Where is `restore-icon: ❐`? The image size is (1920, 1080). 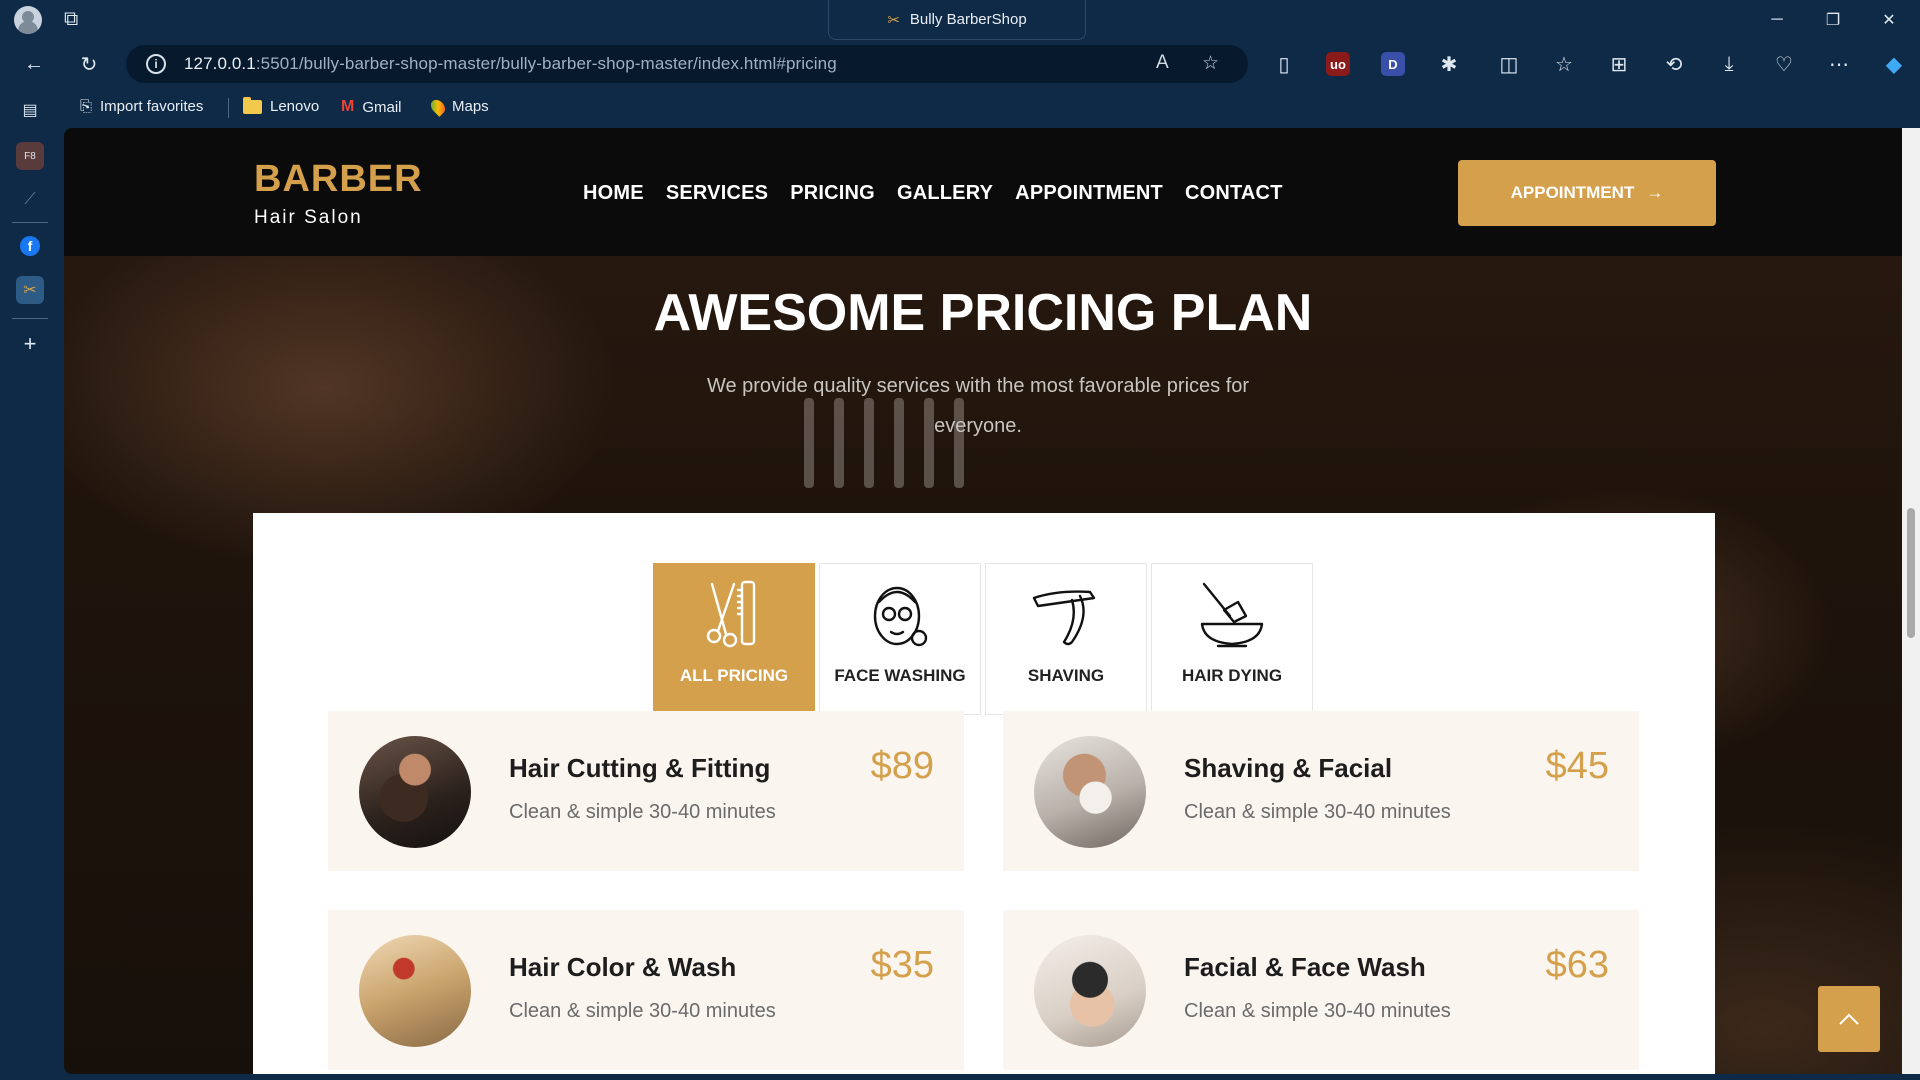 restore-icon: ❐ is located at coordinates (1833, 20).